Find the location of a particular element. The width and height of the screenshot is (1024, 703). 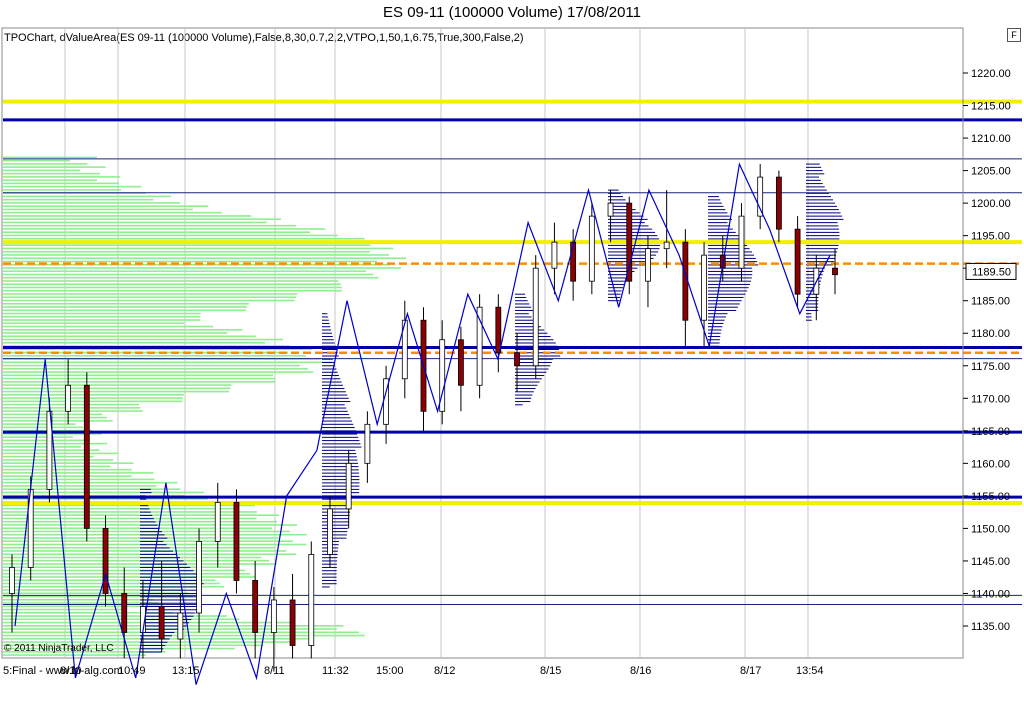

price-tick-label: 1200.00 is located at coordinates (991, 204).